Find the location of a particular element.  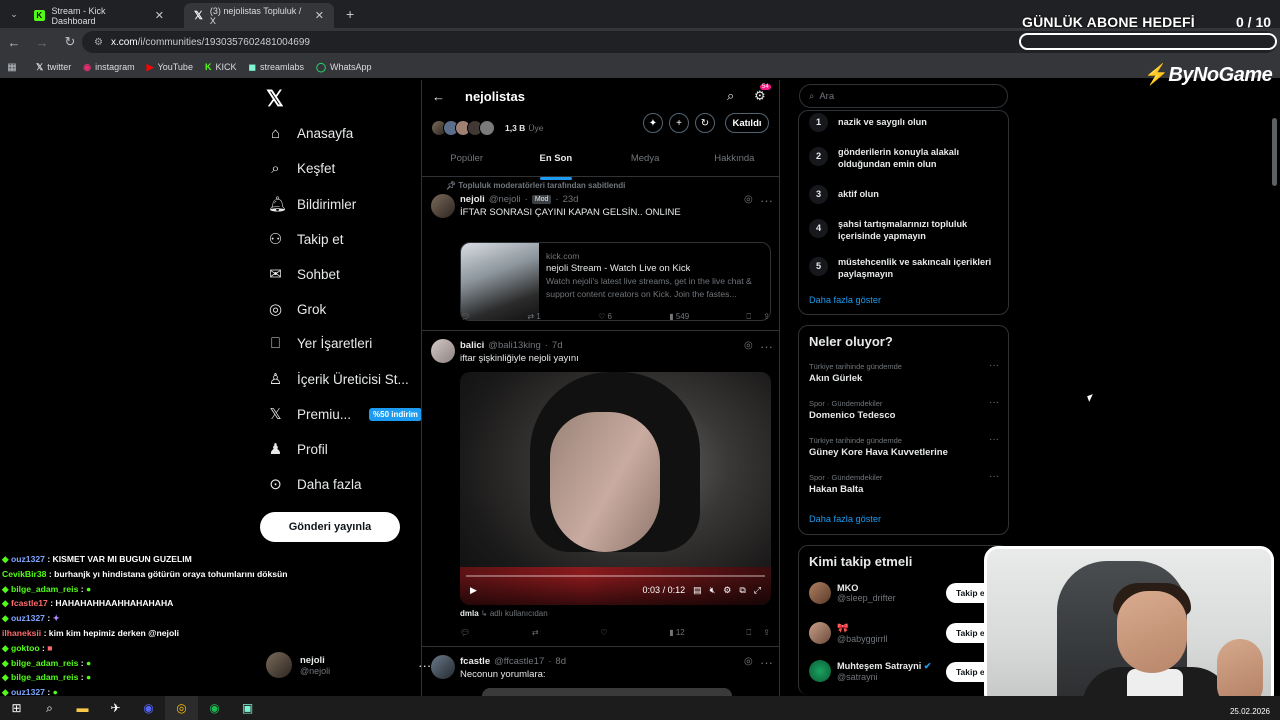

chrome-icon: ◎ is located at coordinates (181, 708).